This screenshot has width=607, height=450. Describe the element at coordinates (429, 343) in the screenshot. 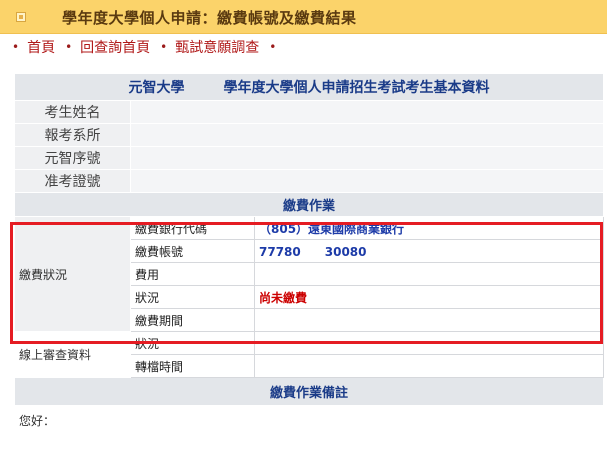

I see `review-status-value` at that location.